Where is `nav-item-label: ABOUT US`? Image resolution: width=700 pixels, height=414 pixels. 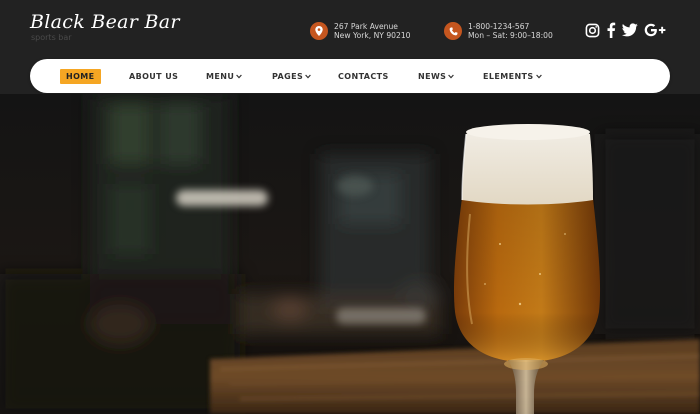 nav-item-label: ABOUT US is located at coordinates (154, 76).